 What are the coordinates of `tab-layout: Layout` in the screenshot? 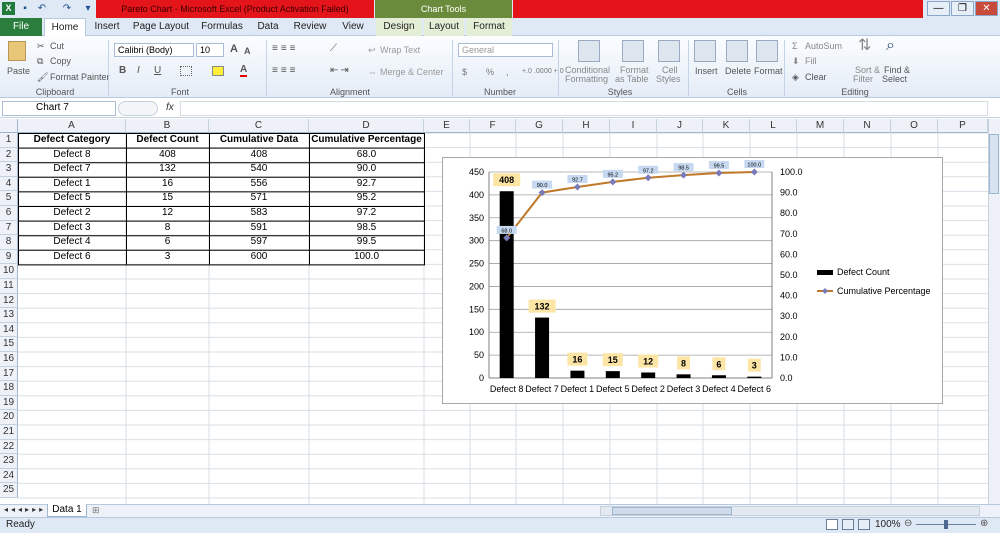 It's located at (444, 27).